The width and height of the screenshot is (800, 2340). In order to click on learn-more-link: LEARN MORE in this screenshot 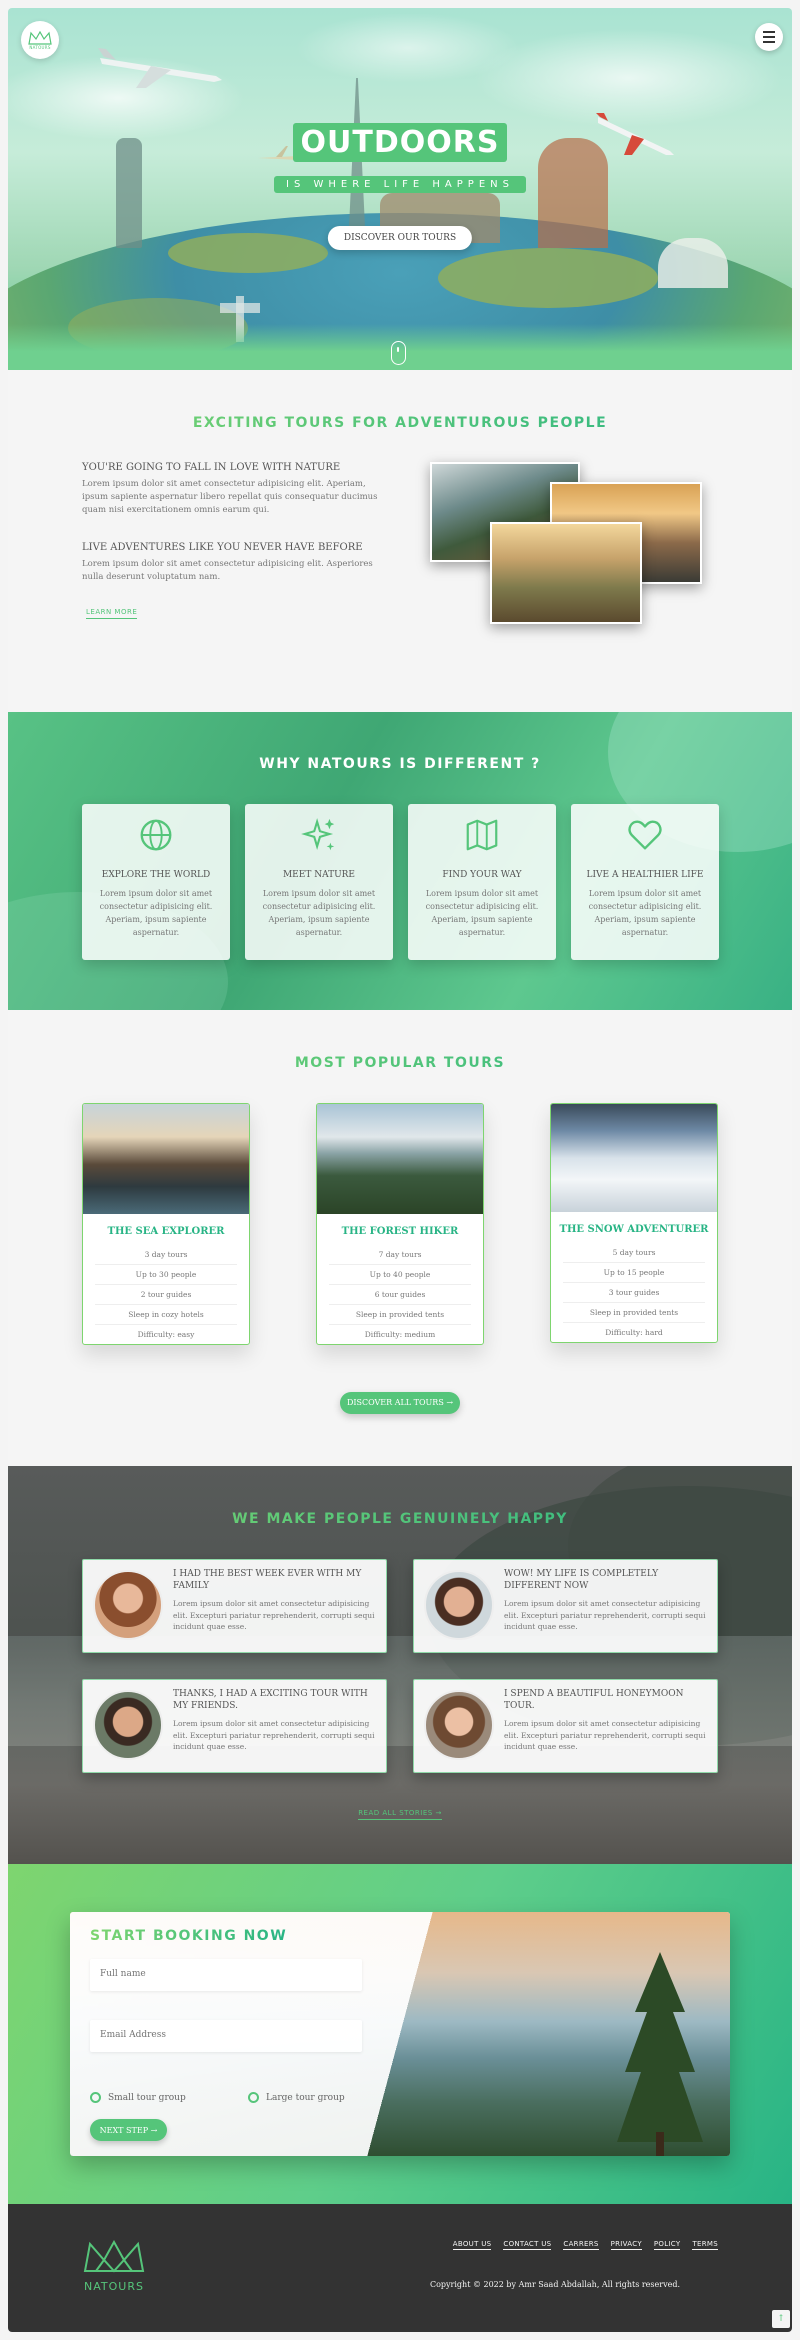, I will do `click(112, 613)`.